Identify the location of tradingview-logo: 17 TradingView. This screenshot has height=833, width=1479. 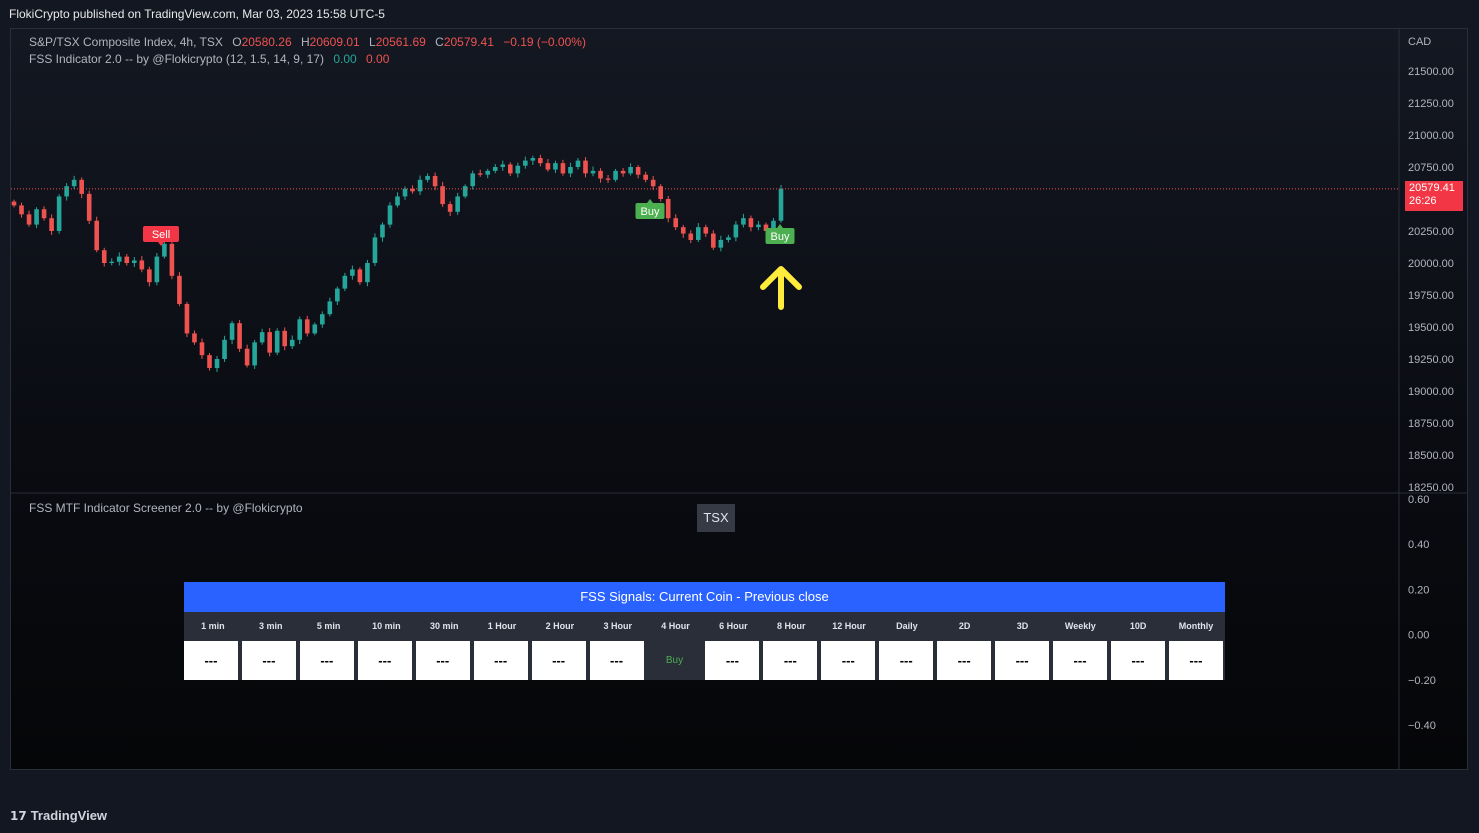
(58, 815).